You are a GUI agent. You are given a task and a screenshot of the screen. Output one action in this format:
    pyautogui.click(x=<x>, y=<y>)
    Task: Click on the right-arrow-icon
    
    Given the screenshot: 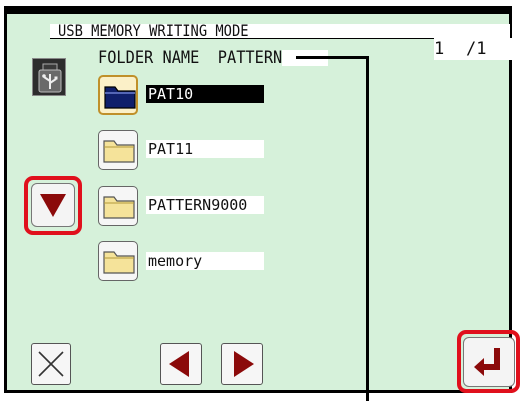 What is the action you would take?
    pyautogui.click(x=244, y=364)
    